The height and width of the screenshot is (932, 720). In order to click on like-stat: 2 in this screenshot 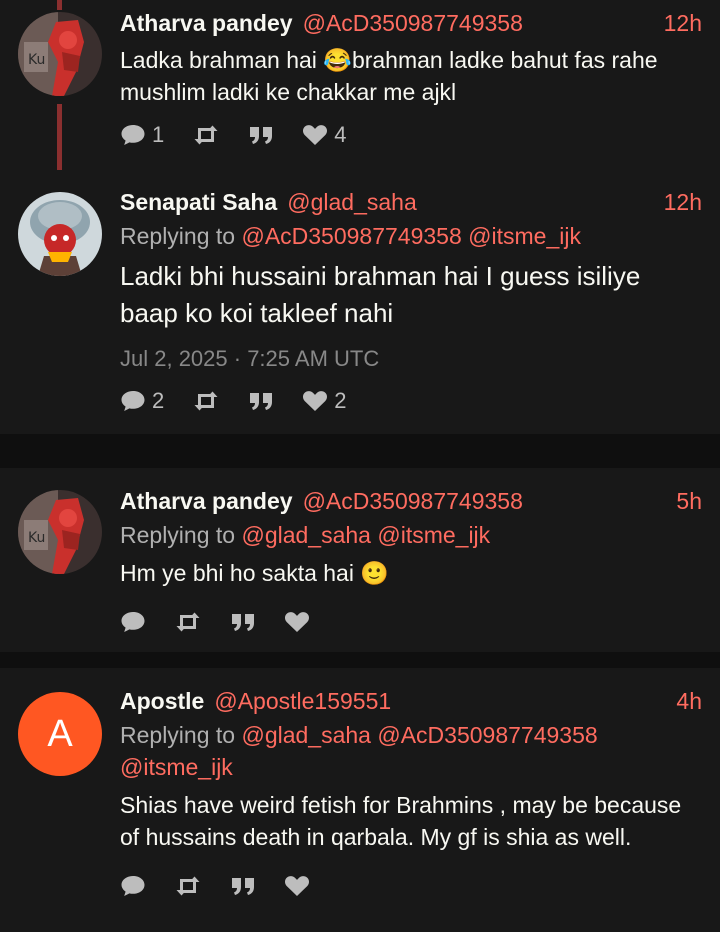, I will do `click(324, 401)`.